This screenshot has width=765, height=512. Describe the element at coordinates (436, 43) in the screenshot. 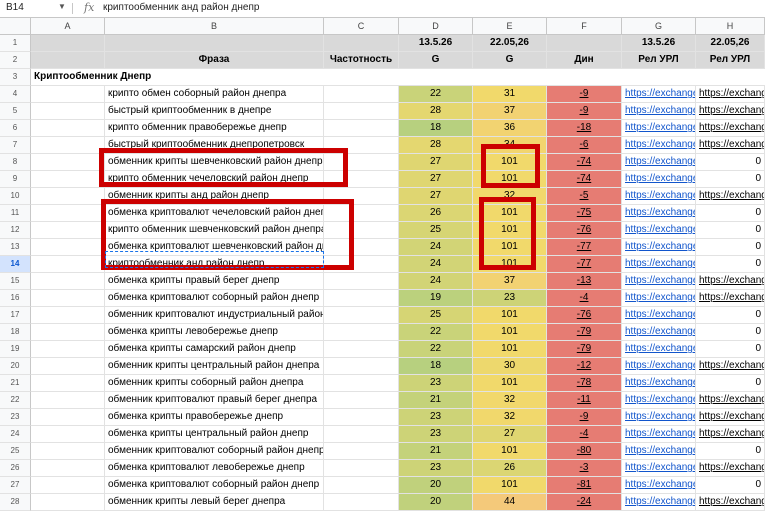

I see `header-date-d: 13.5.26` at that location.